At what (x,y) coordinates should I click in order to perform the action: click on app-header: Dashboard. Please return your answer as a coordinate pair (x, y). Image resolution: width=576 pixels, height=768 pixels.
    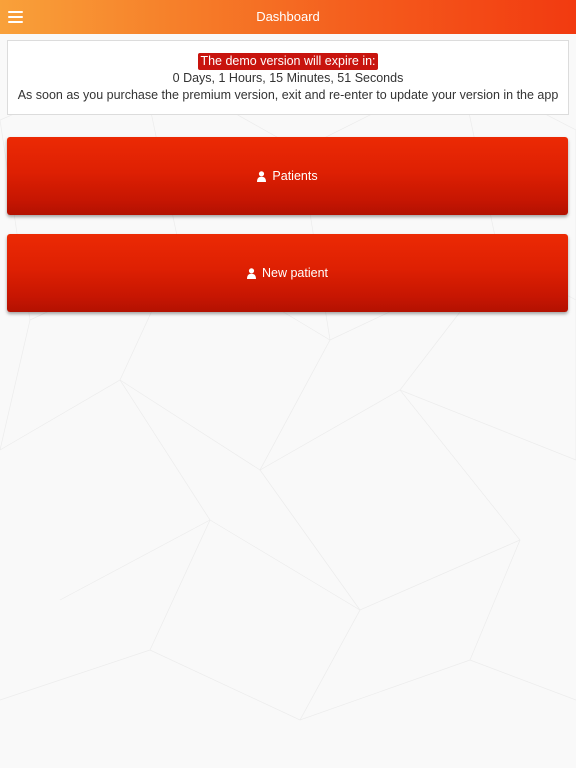
    Looking at the image, I should click on (288, 17).